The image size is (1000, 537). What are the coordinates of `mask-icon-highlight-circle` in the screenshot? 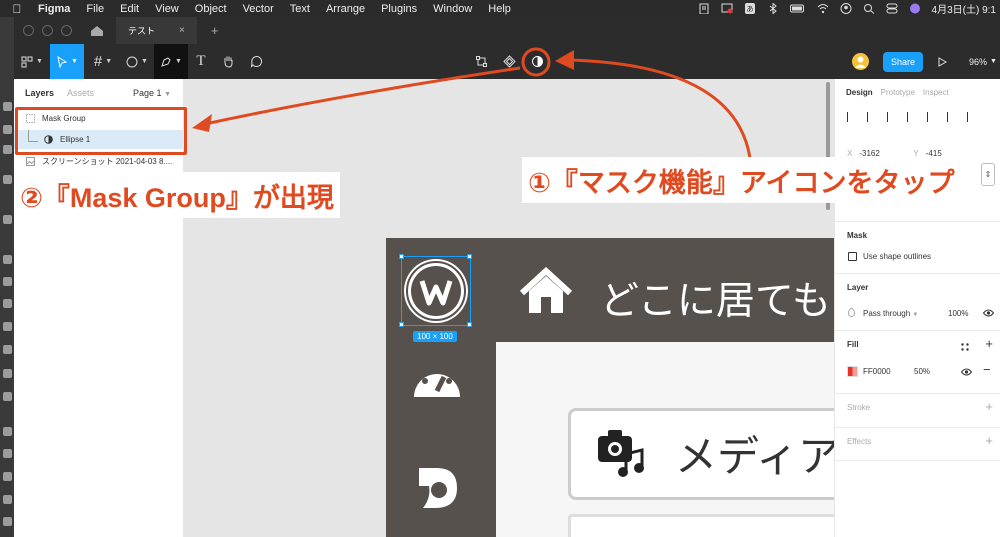 It's located at (536, 62).